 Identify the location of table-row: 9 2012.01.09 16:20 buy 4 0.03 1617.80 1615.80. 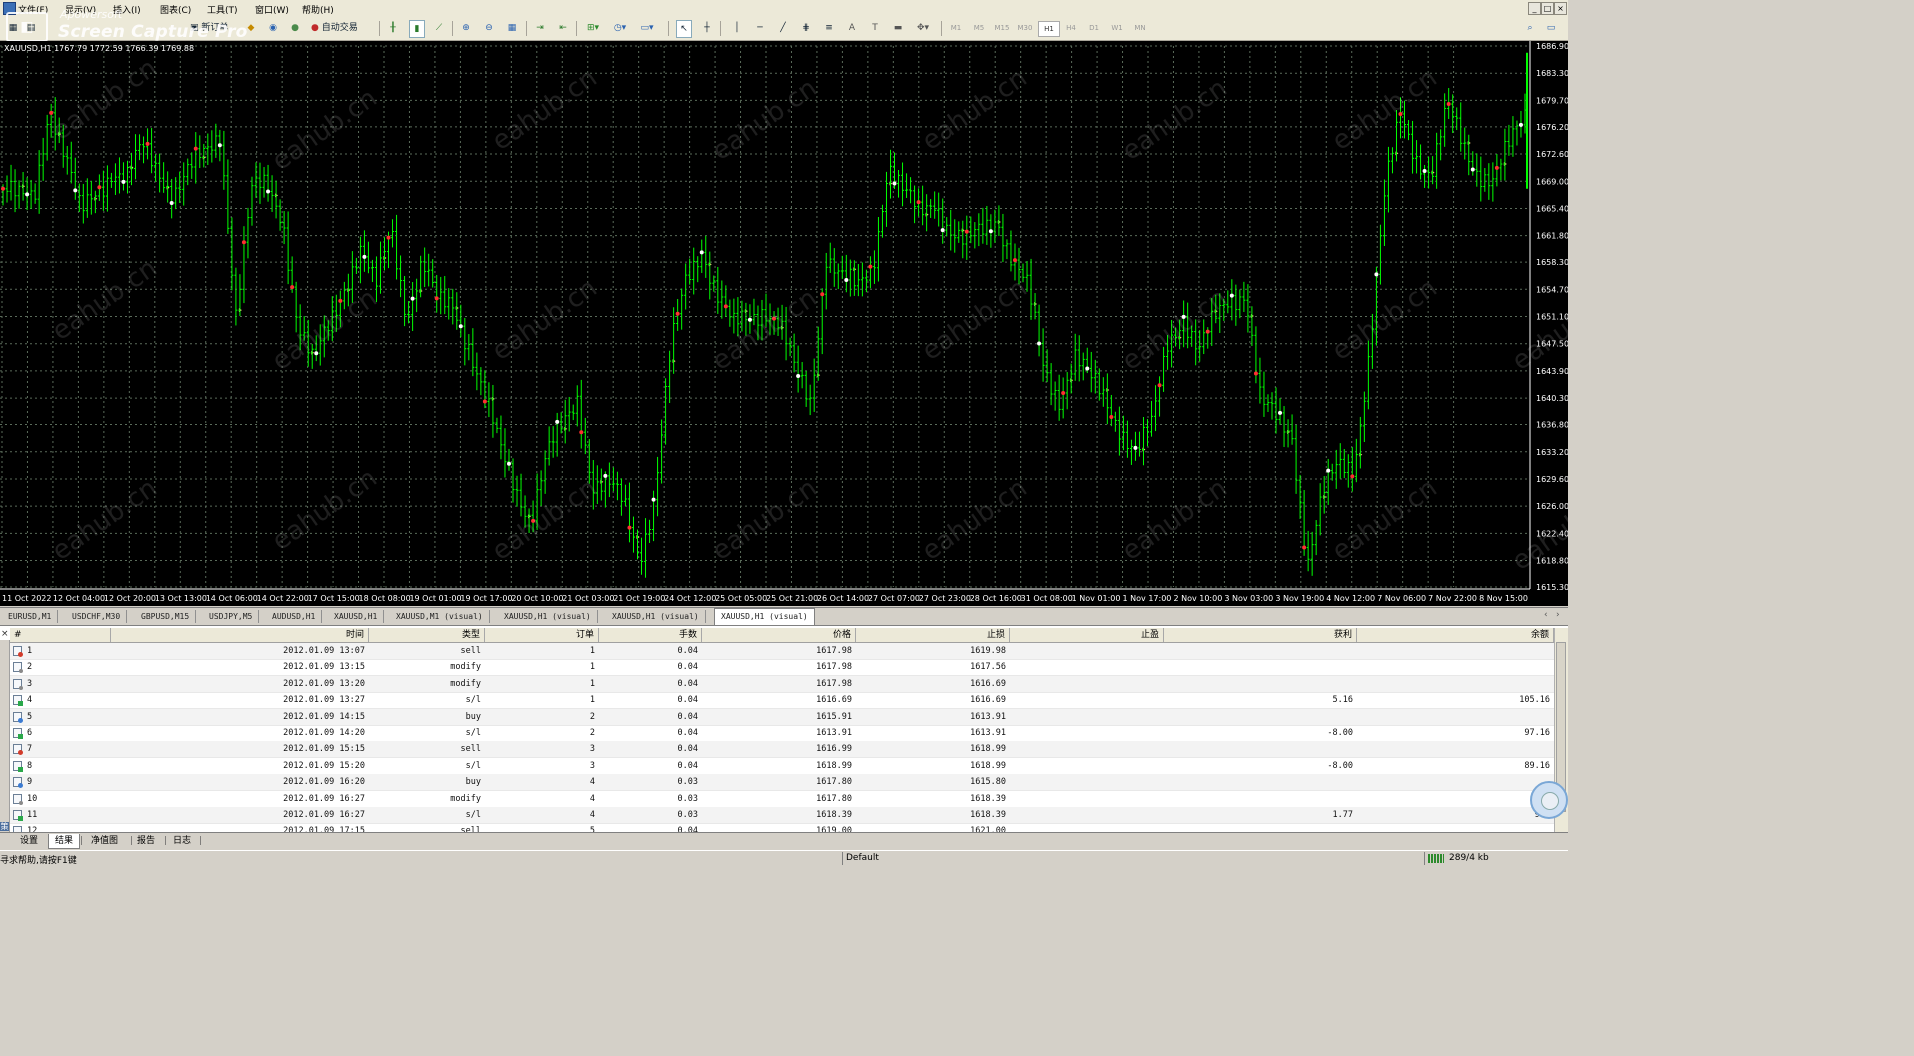
(782, 783).